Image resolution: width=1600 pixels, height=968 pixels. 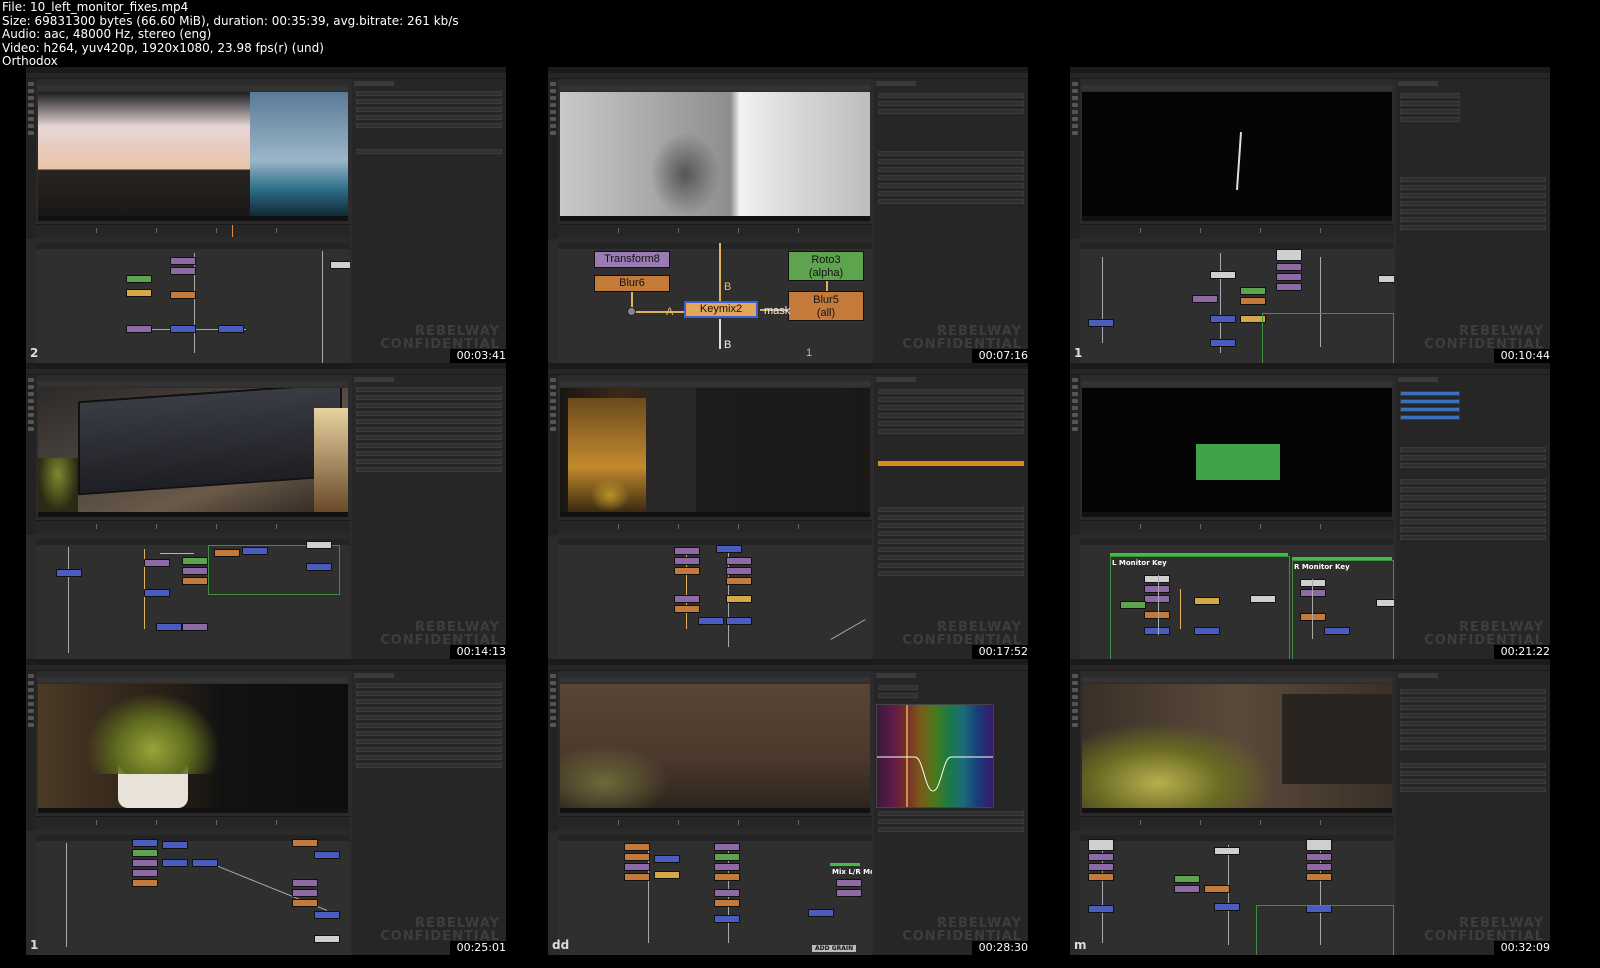 I want to click on keymix2-node: Keymix2, so click(x=721, y=309).